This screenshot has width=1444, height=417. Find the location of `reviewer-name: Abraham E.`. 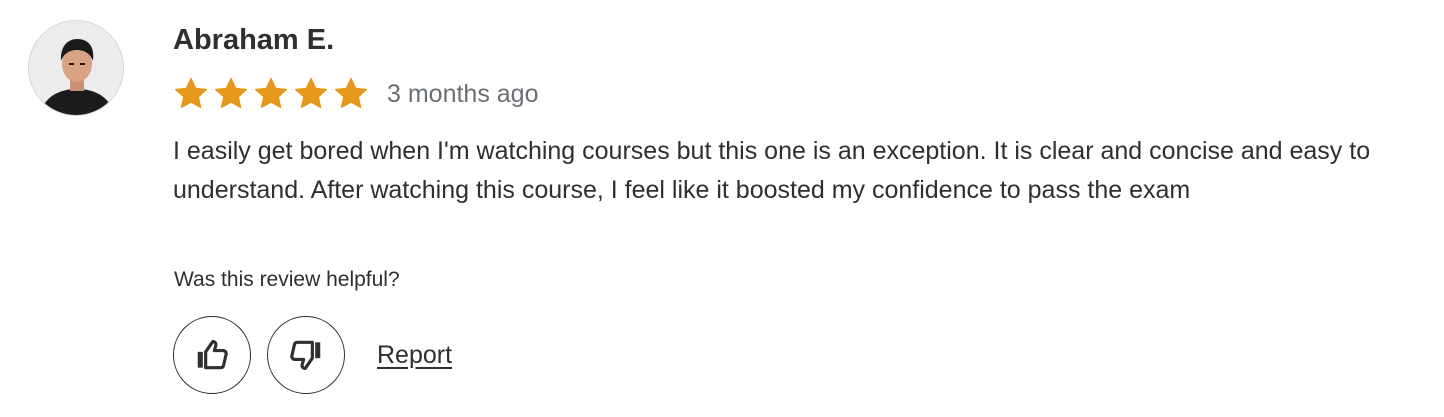

reviewer-name: Abraham E. is located at coordinates (254, 40).